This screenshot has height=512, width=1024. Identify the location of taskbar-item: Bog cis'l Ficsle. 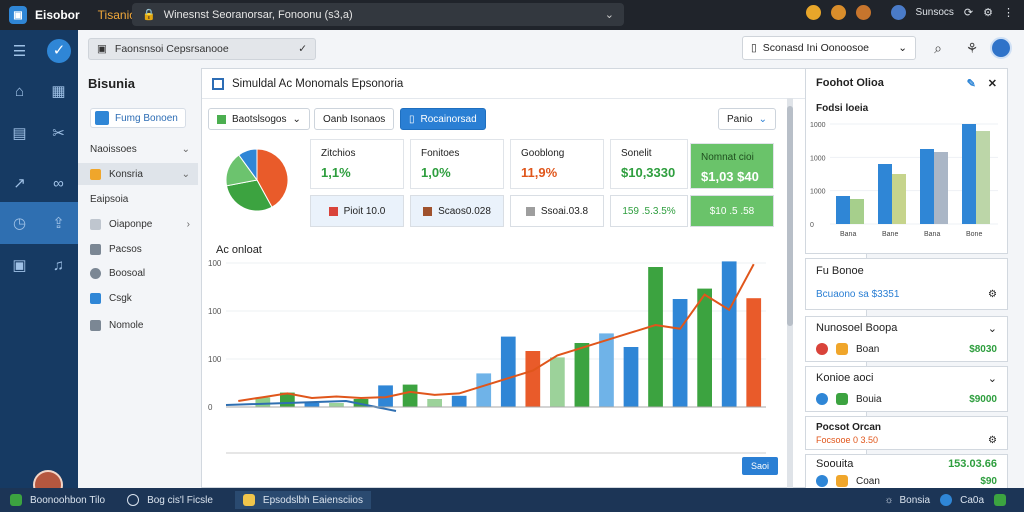
(170, 500).